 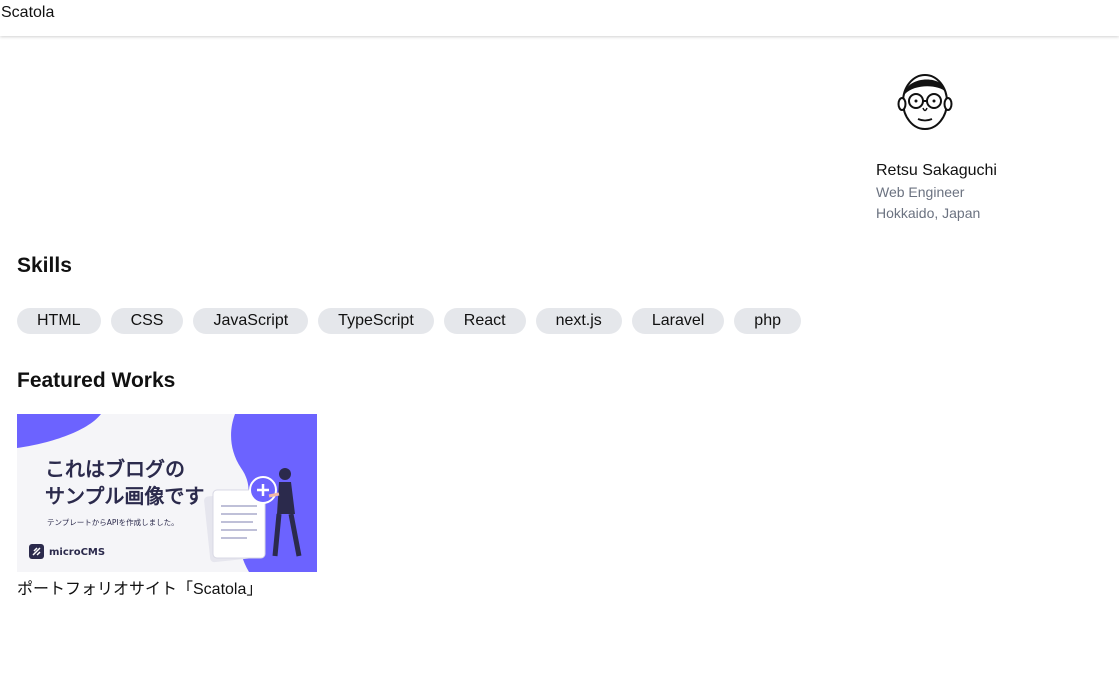 I want to click on profile-name: Retsu Sakaguchi, so click(x=936, y=170).